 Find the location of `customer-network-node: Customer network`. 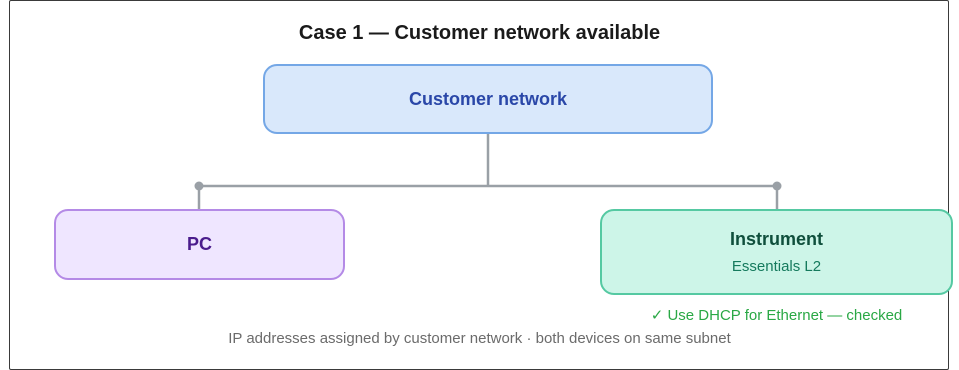

customer-network-node: Customer network is located at coordinates (488, 99).